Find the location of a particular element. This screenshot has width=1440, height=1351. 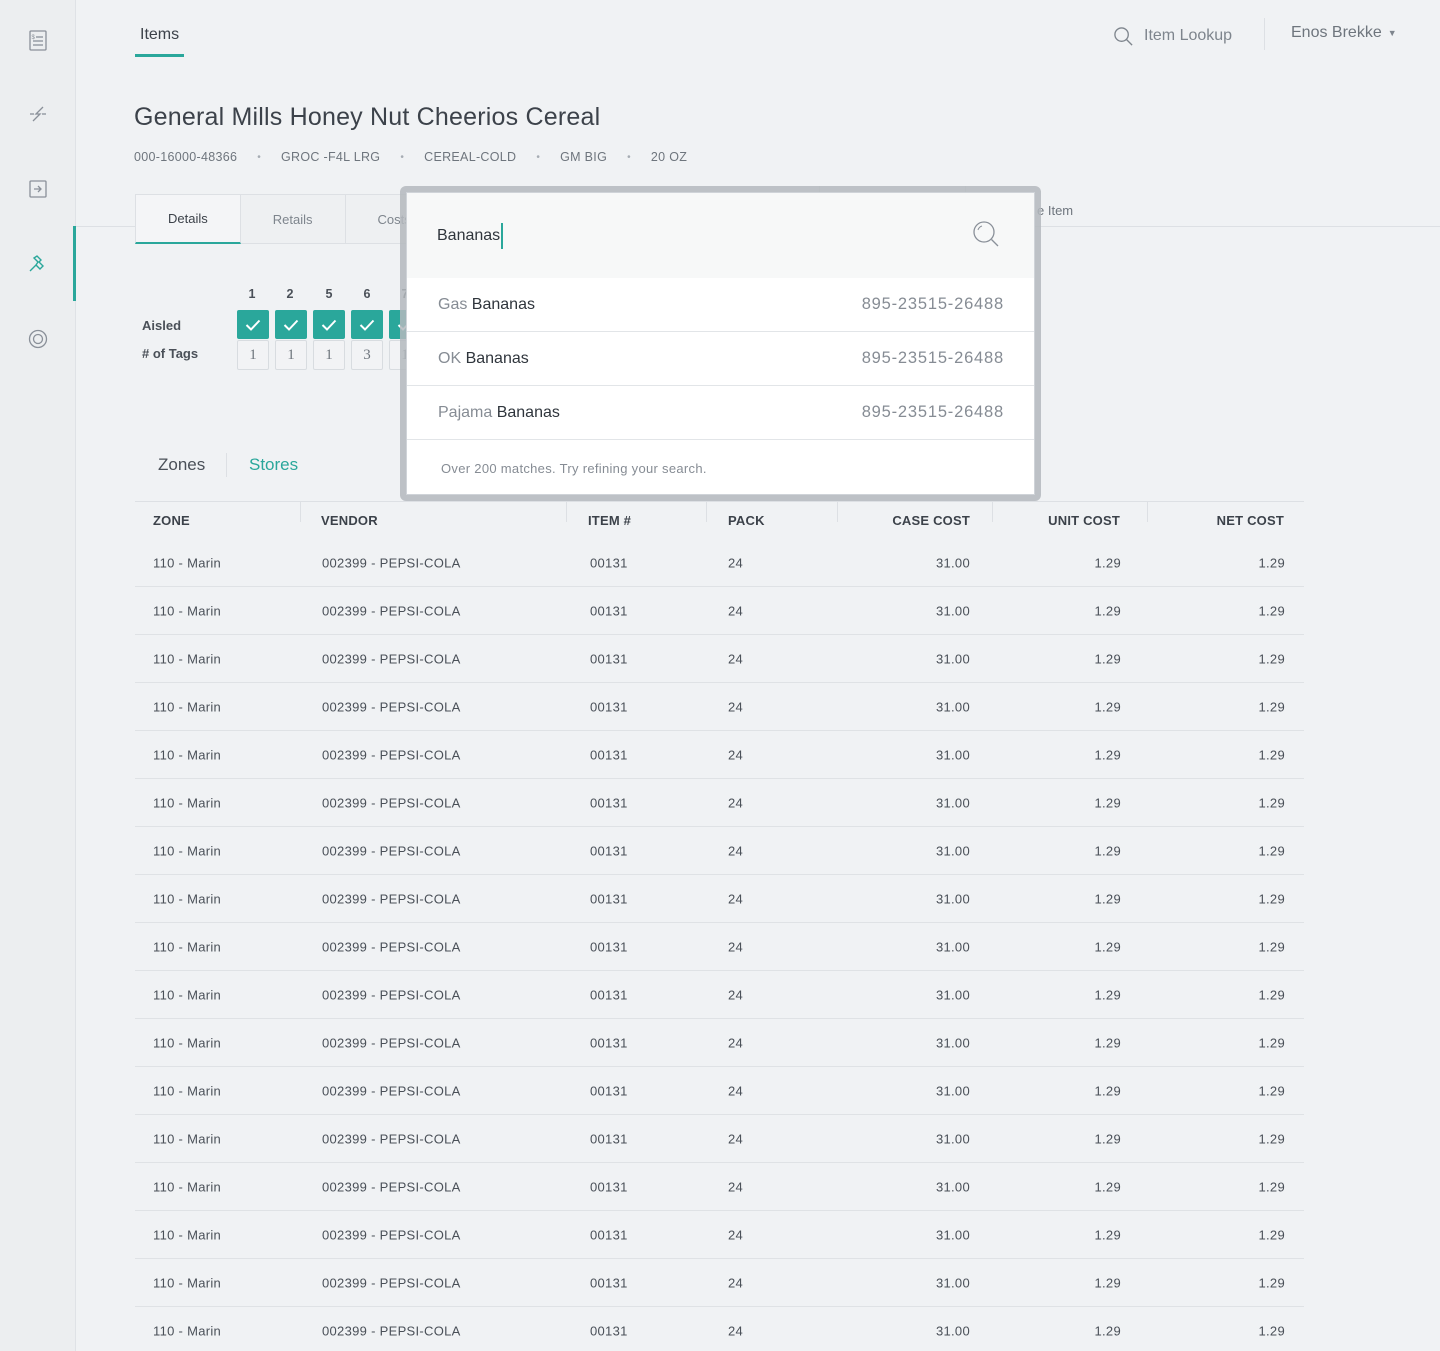

tab-details: Details is located at coordinates (188, 219).